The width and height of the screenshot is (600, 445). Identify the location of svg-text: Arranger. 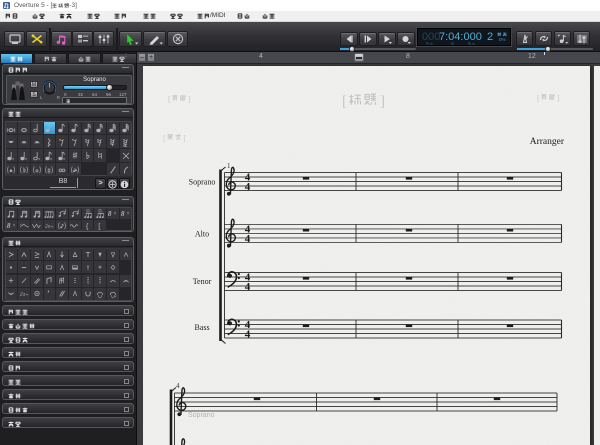
(547, 142).